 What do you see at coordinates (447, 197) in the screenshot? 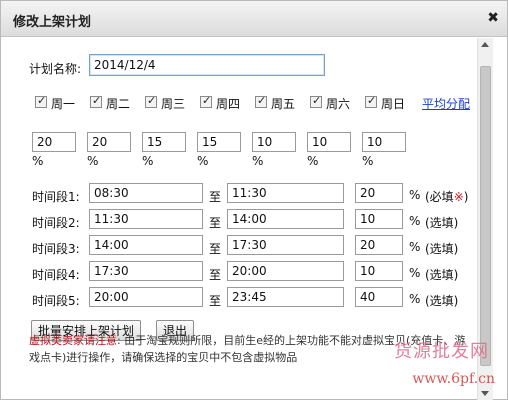
I see `slot-required-note: (必填※)` at bounding box center [447, 197].